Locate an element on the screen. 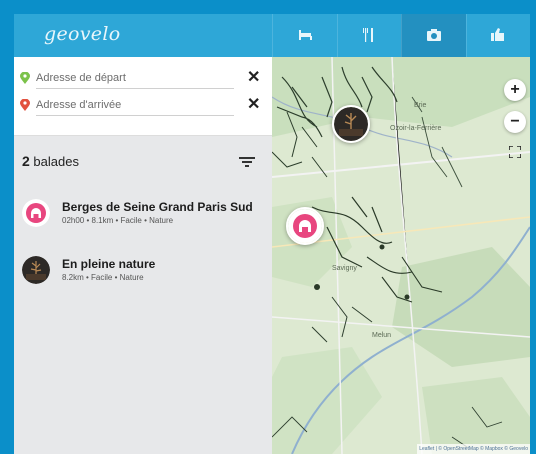  end-row: ✕ is located at coordinates (143, 105).